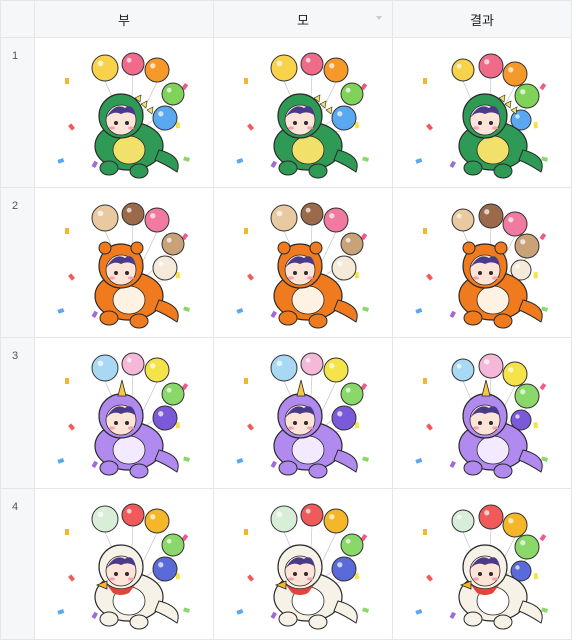 The image size is (572, 640). I want to click on header-result: 결과, so click(482, 19).